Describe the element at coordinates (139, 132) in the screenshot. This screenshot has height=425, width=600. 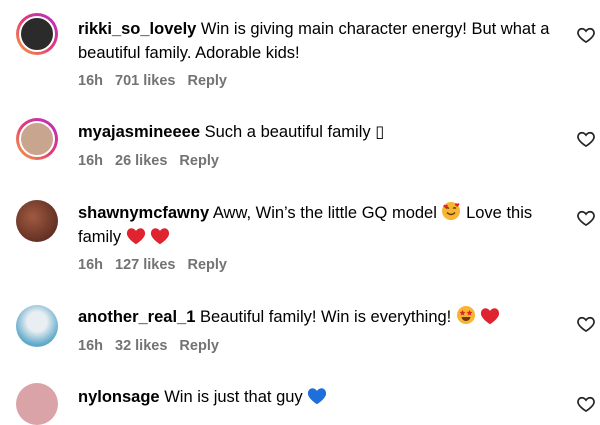
I see `comment-username: myajasmineeee` at that location.